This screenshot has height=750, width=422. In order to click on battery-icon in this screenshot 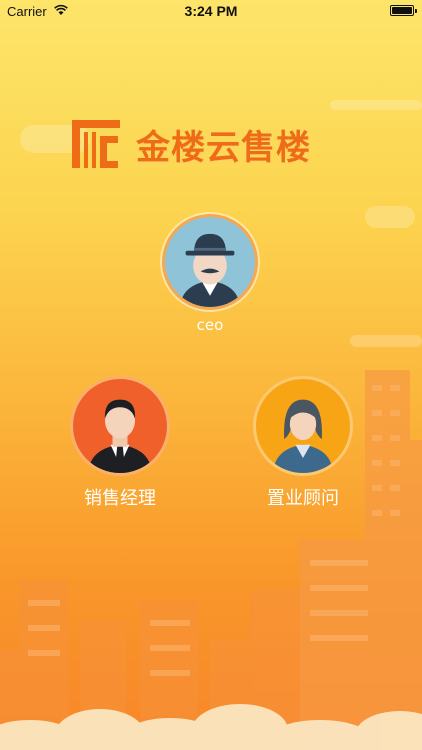, I will do `click(403, 10)`.